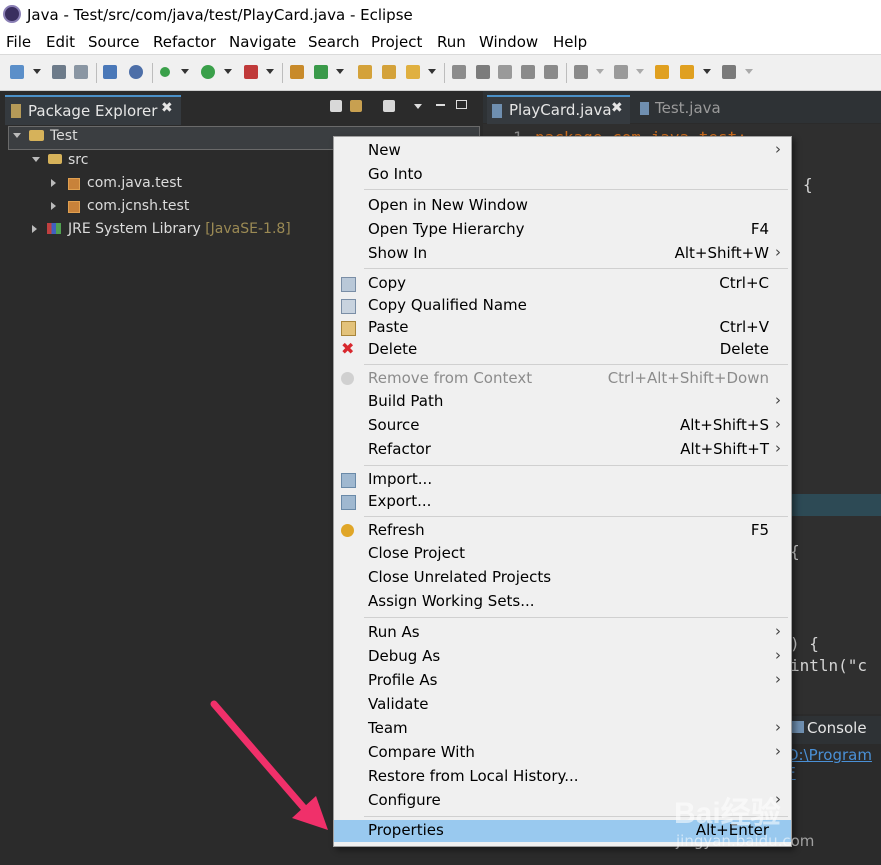 This screenshot has width=881, height=865. What do you see at coordinates (297, 72) in the screenshot?
I see `new-java-package-icon` at bounding box center [297, 72].